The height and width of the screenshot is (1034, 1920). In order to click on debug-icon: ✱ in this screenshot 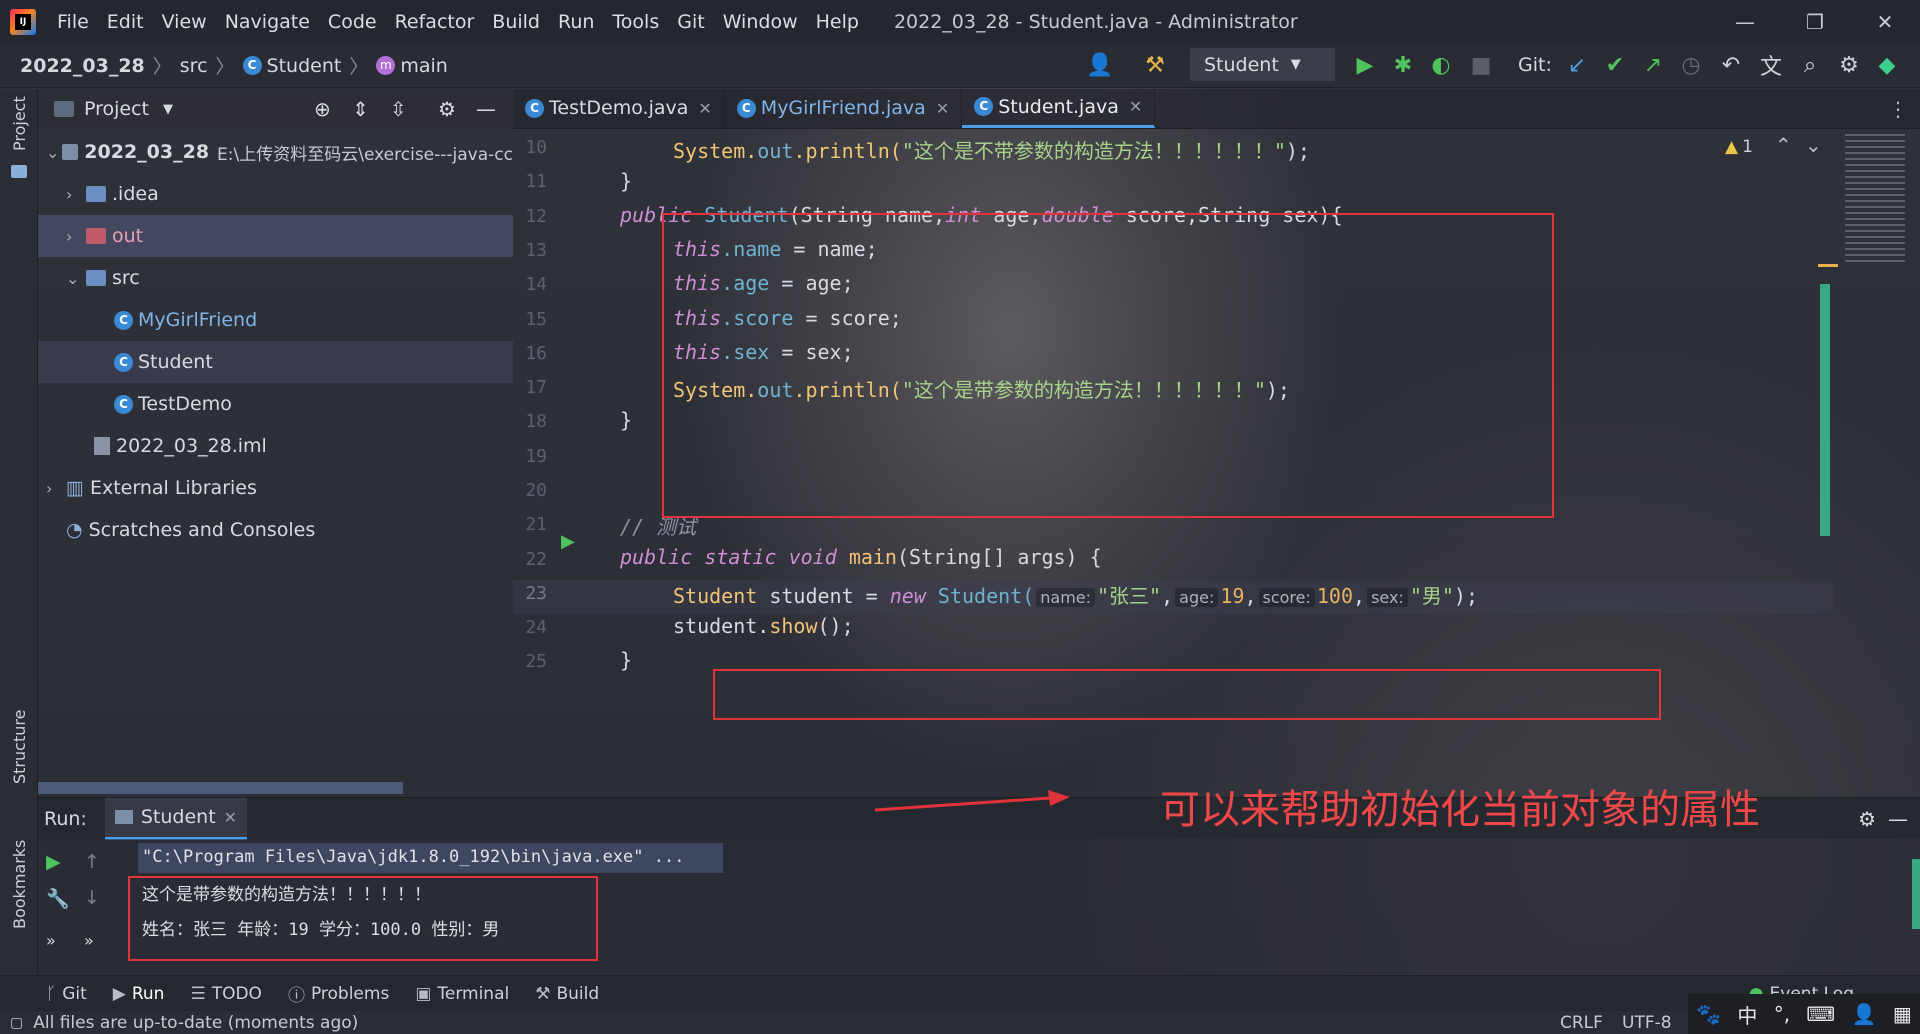, I will do `click(1403, 65)`.